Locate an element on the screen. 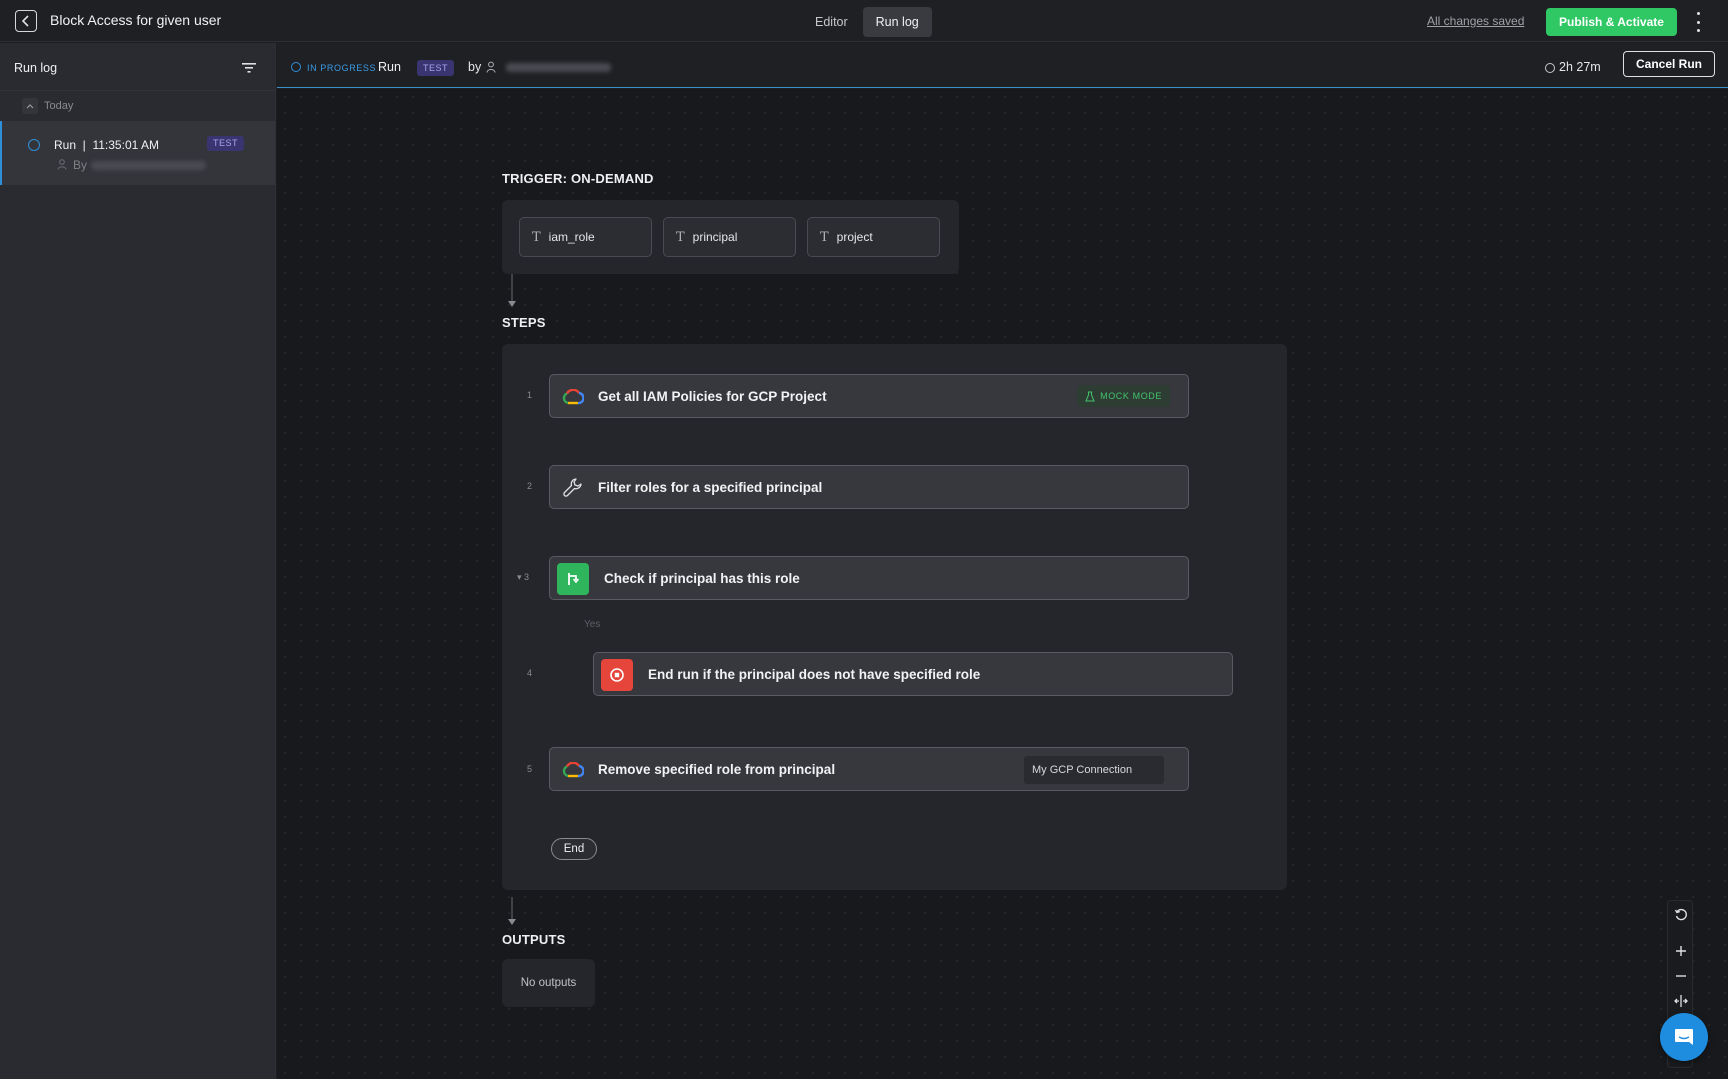 The height and width of the screenshot is (1079, 1728). tab-editor: Editor is located at coordinates (831, 22).